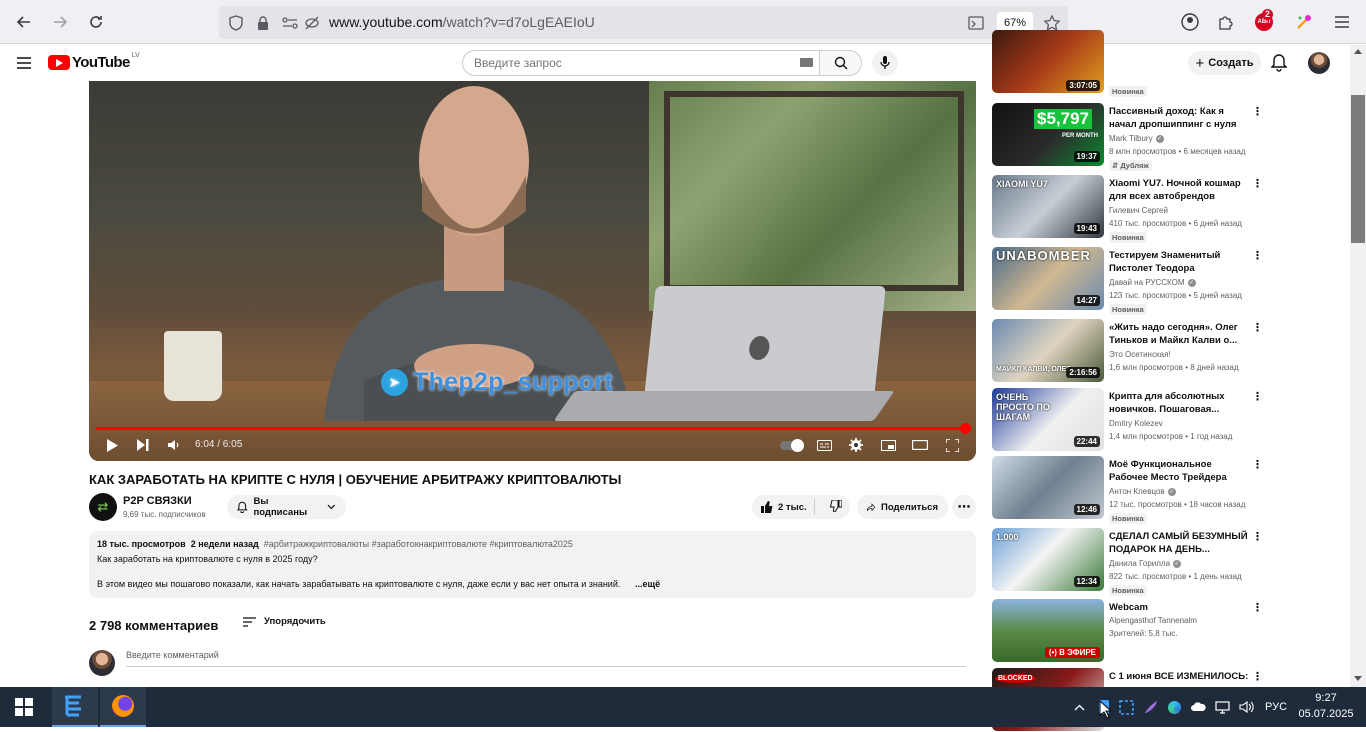 Image resolution: width=1366 pixels, height=732 pixels. What do you see at coordinates (24, 22) in the screenshot?
I see `back-arrow-icon` at bounding box center [24, 22].